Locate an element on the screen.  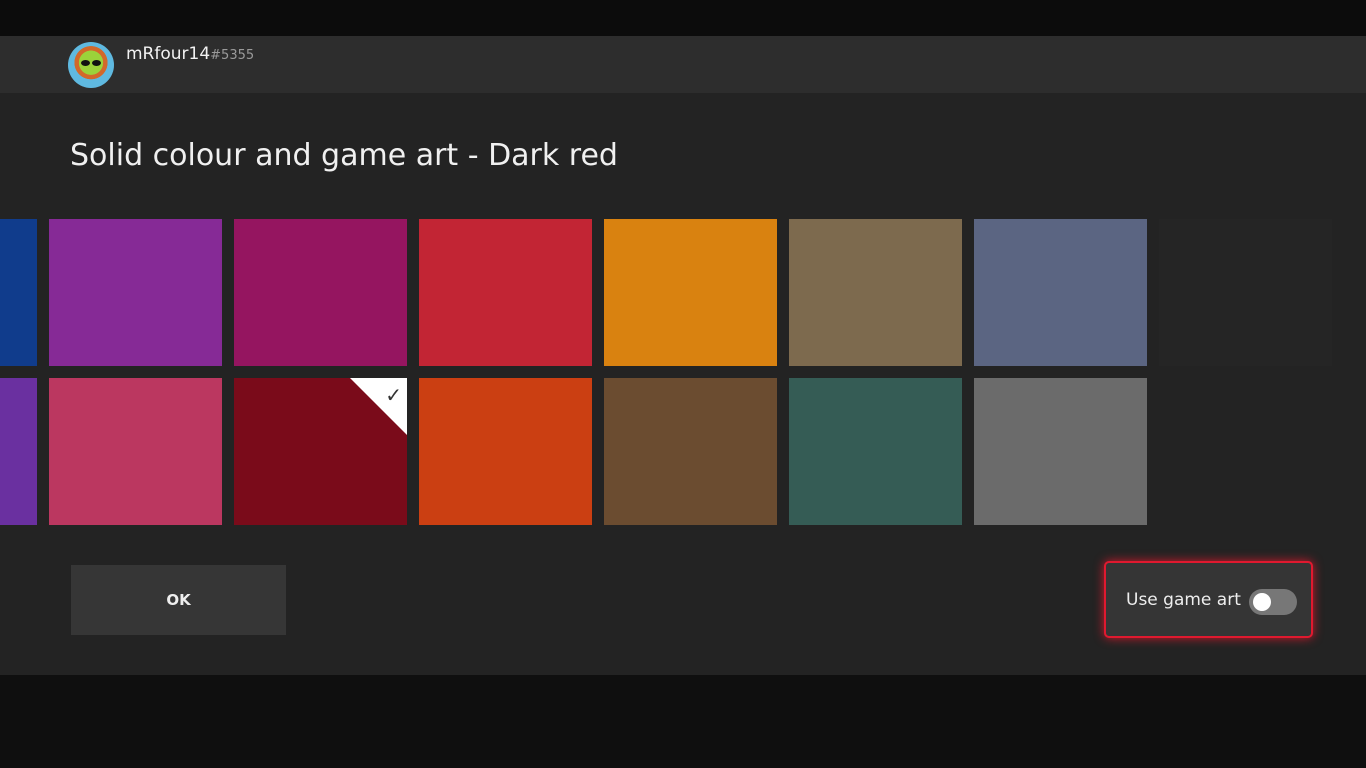
avatar is located at coordinates (91, 65).